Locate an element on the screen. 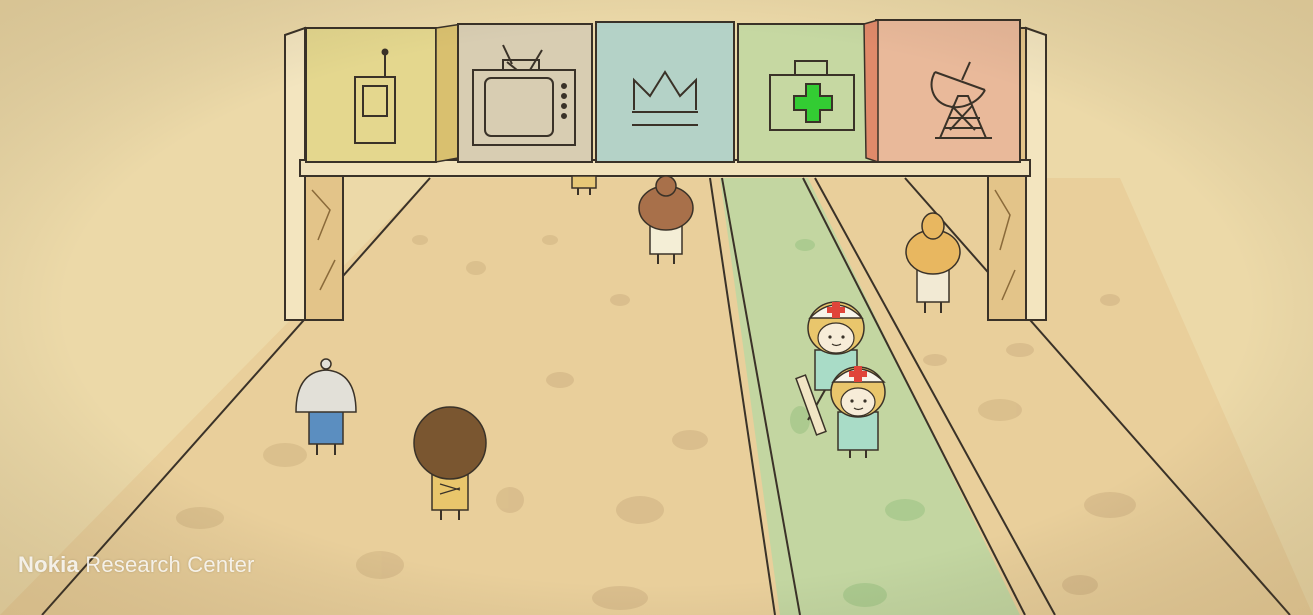 This screenshot has width=1313, height=615. watermark-text: Research Center is located at coordinates (170, 564).